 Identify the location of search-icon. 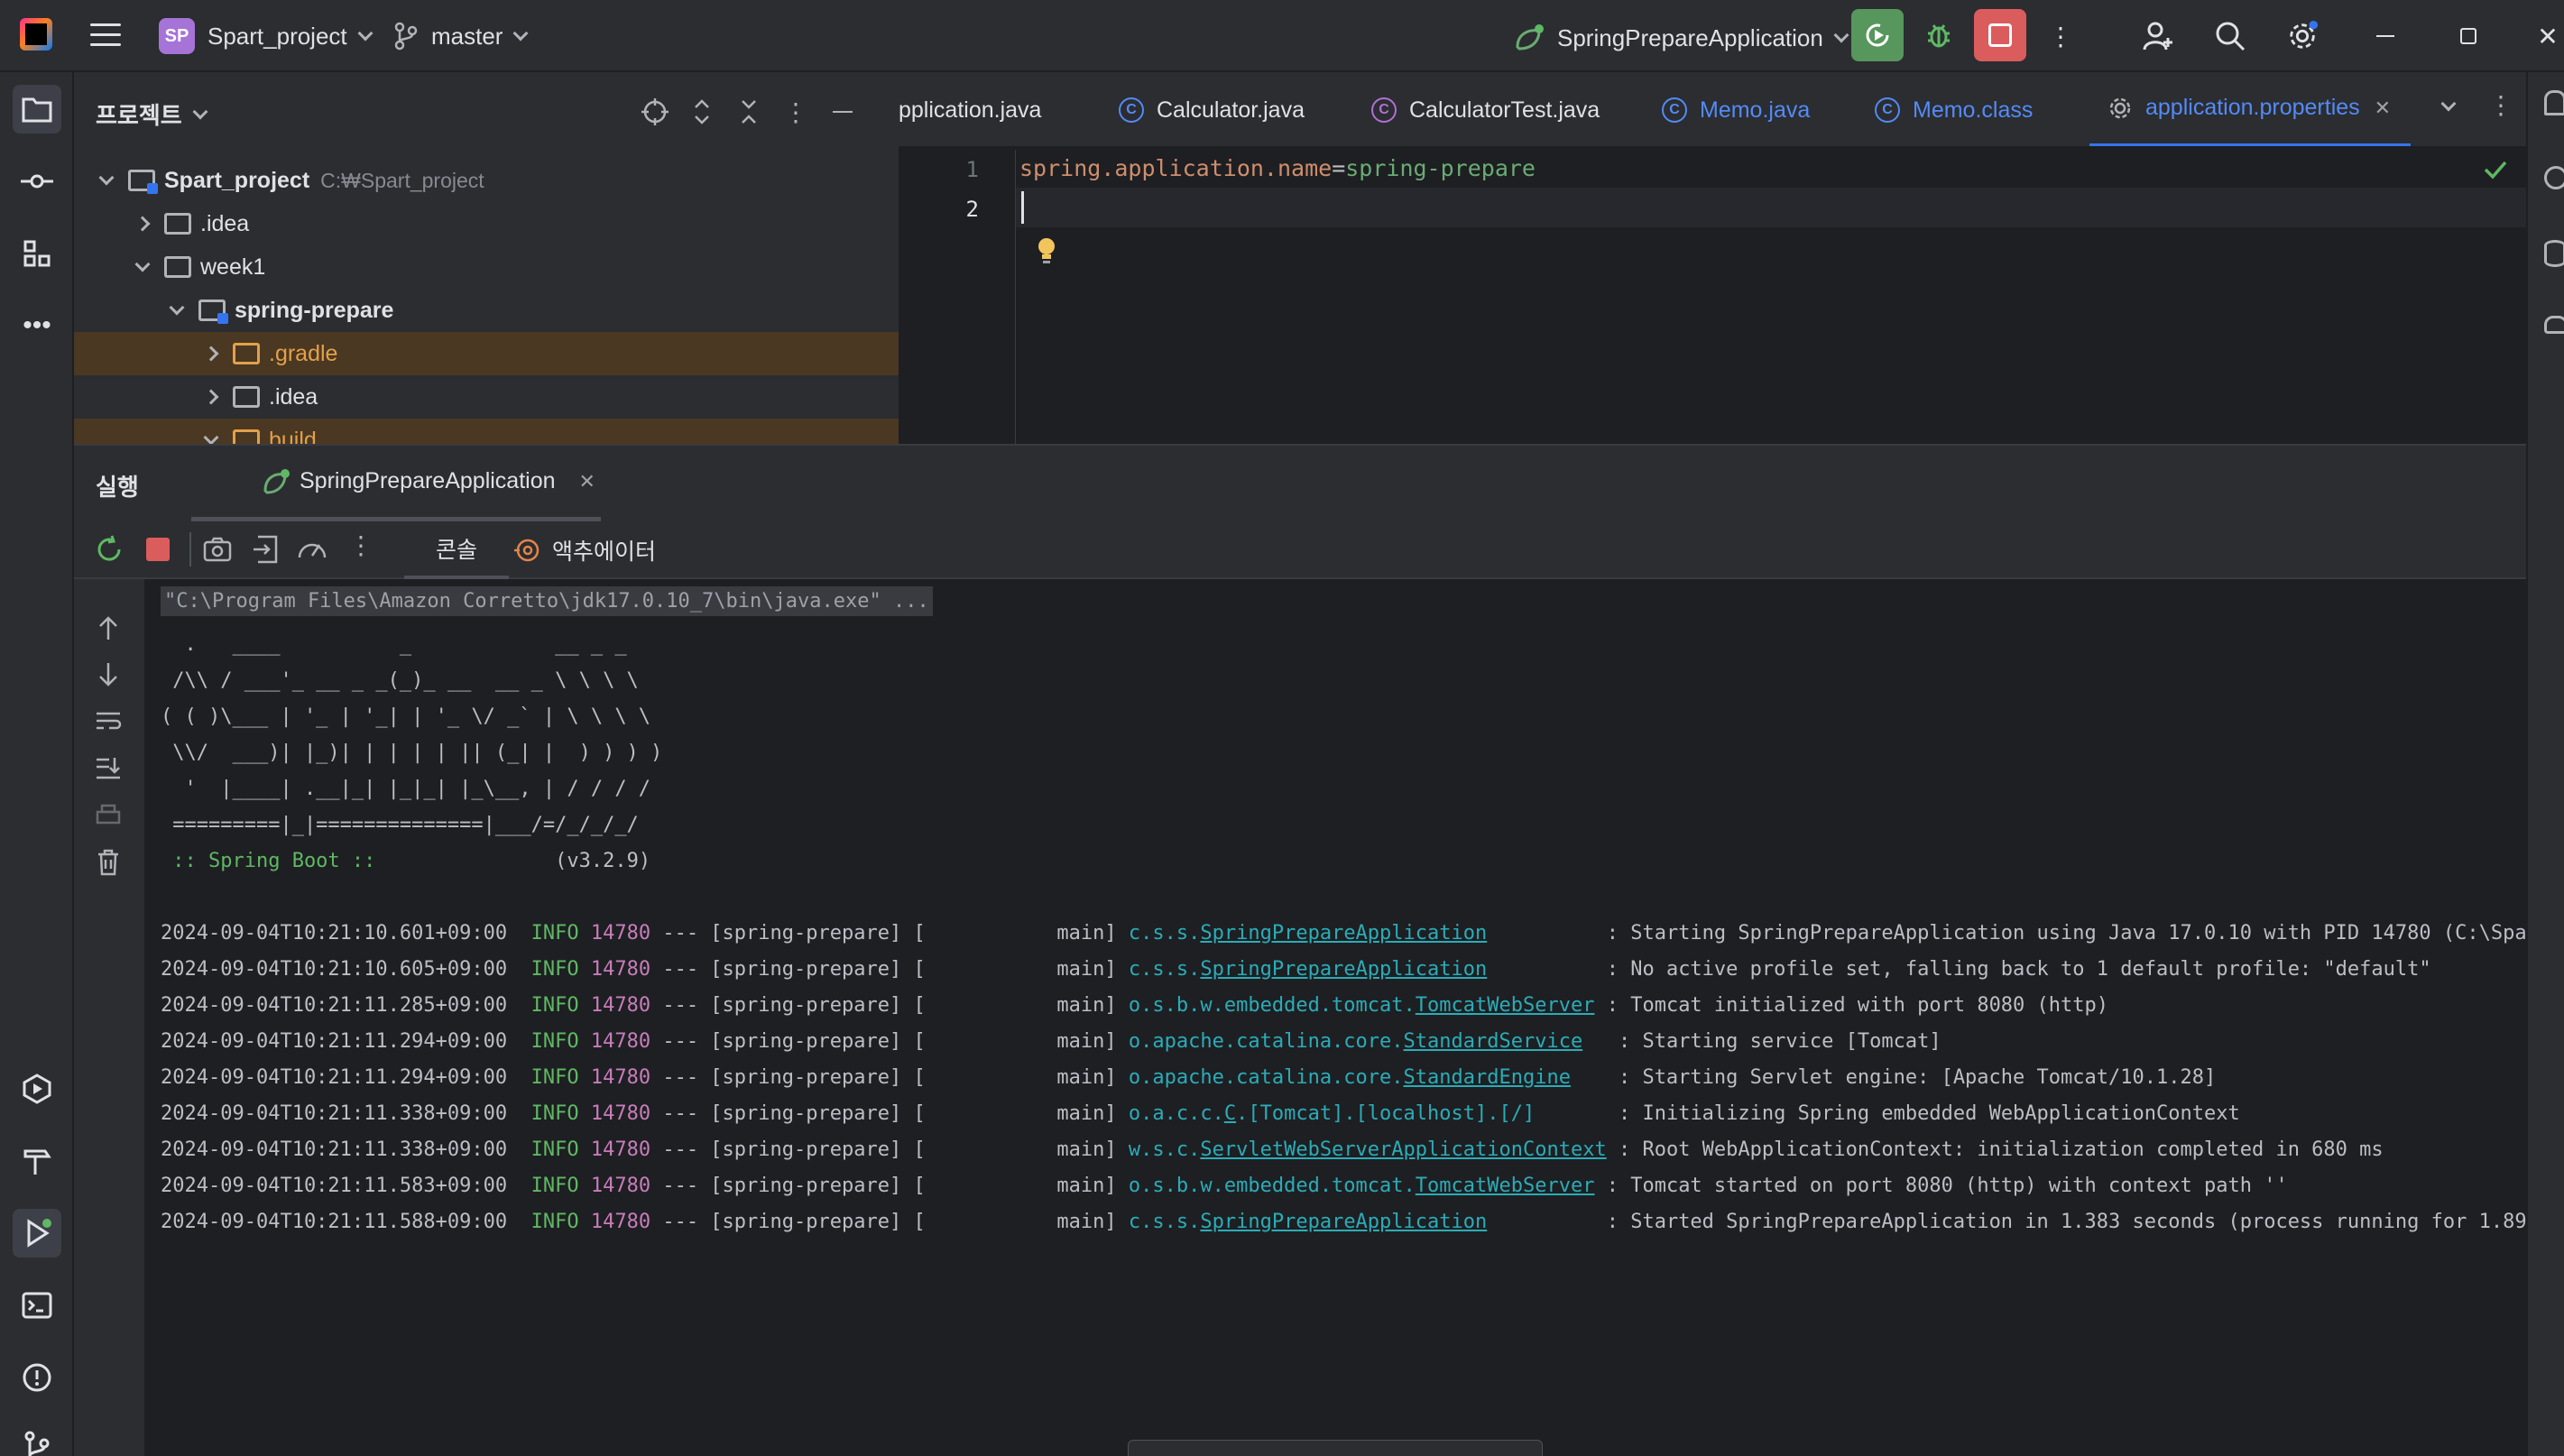
(2230, 36).